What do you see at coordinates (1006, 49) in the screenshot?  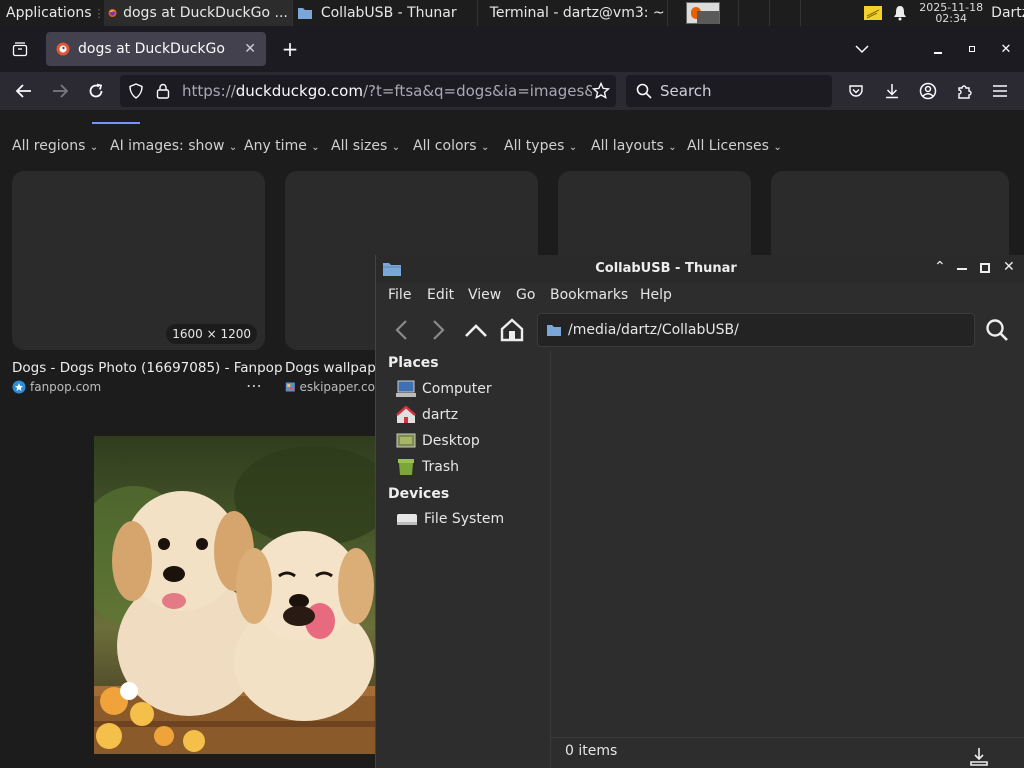 I see `close-window-button: ✕` at bounding box center [1006, 49].